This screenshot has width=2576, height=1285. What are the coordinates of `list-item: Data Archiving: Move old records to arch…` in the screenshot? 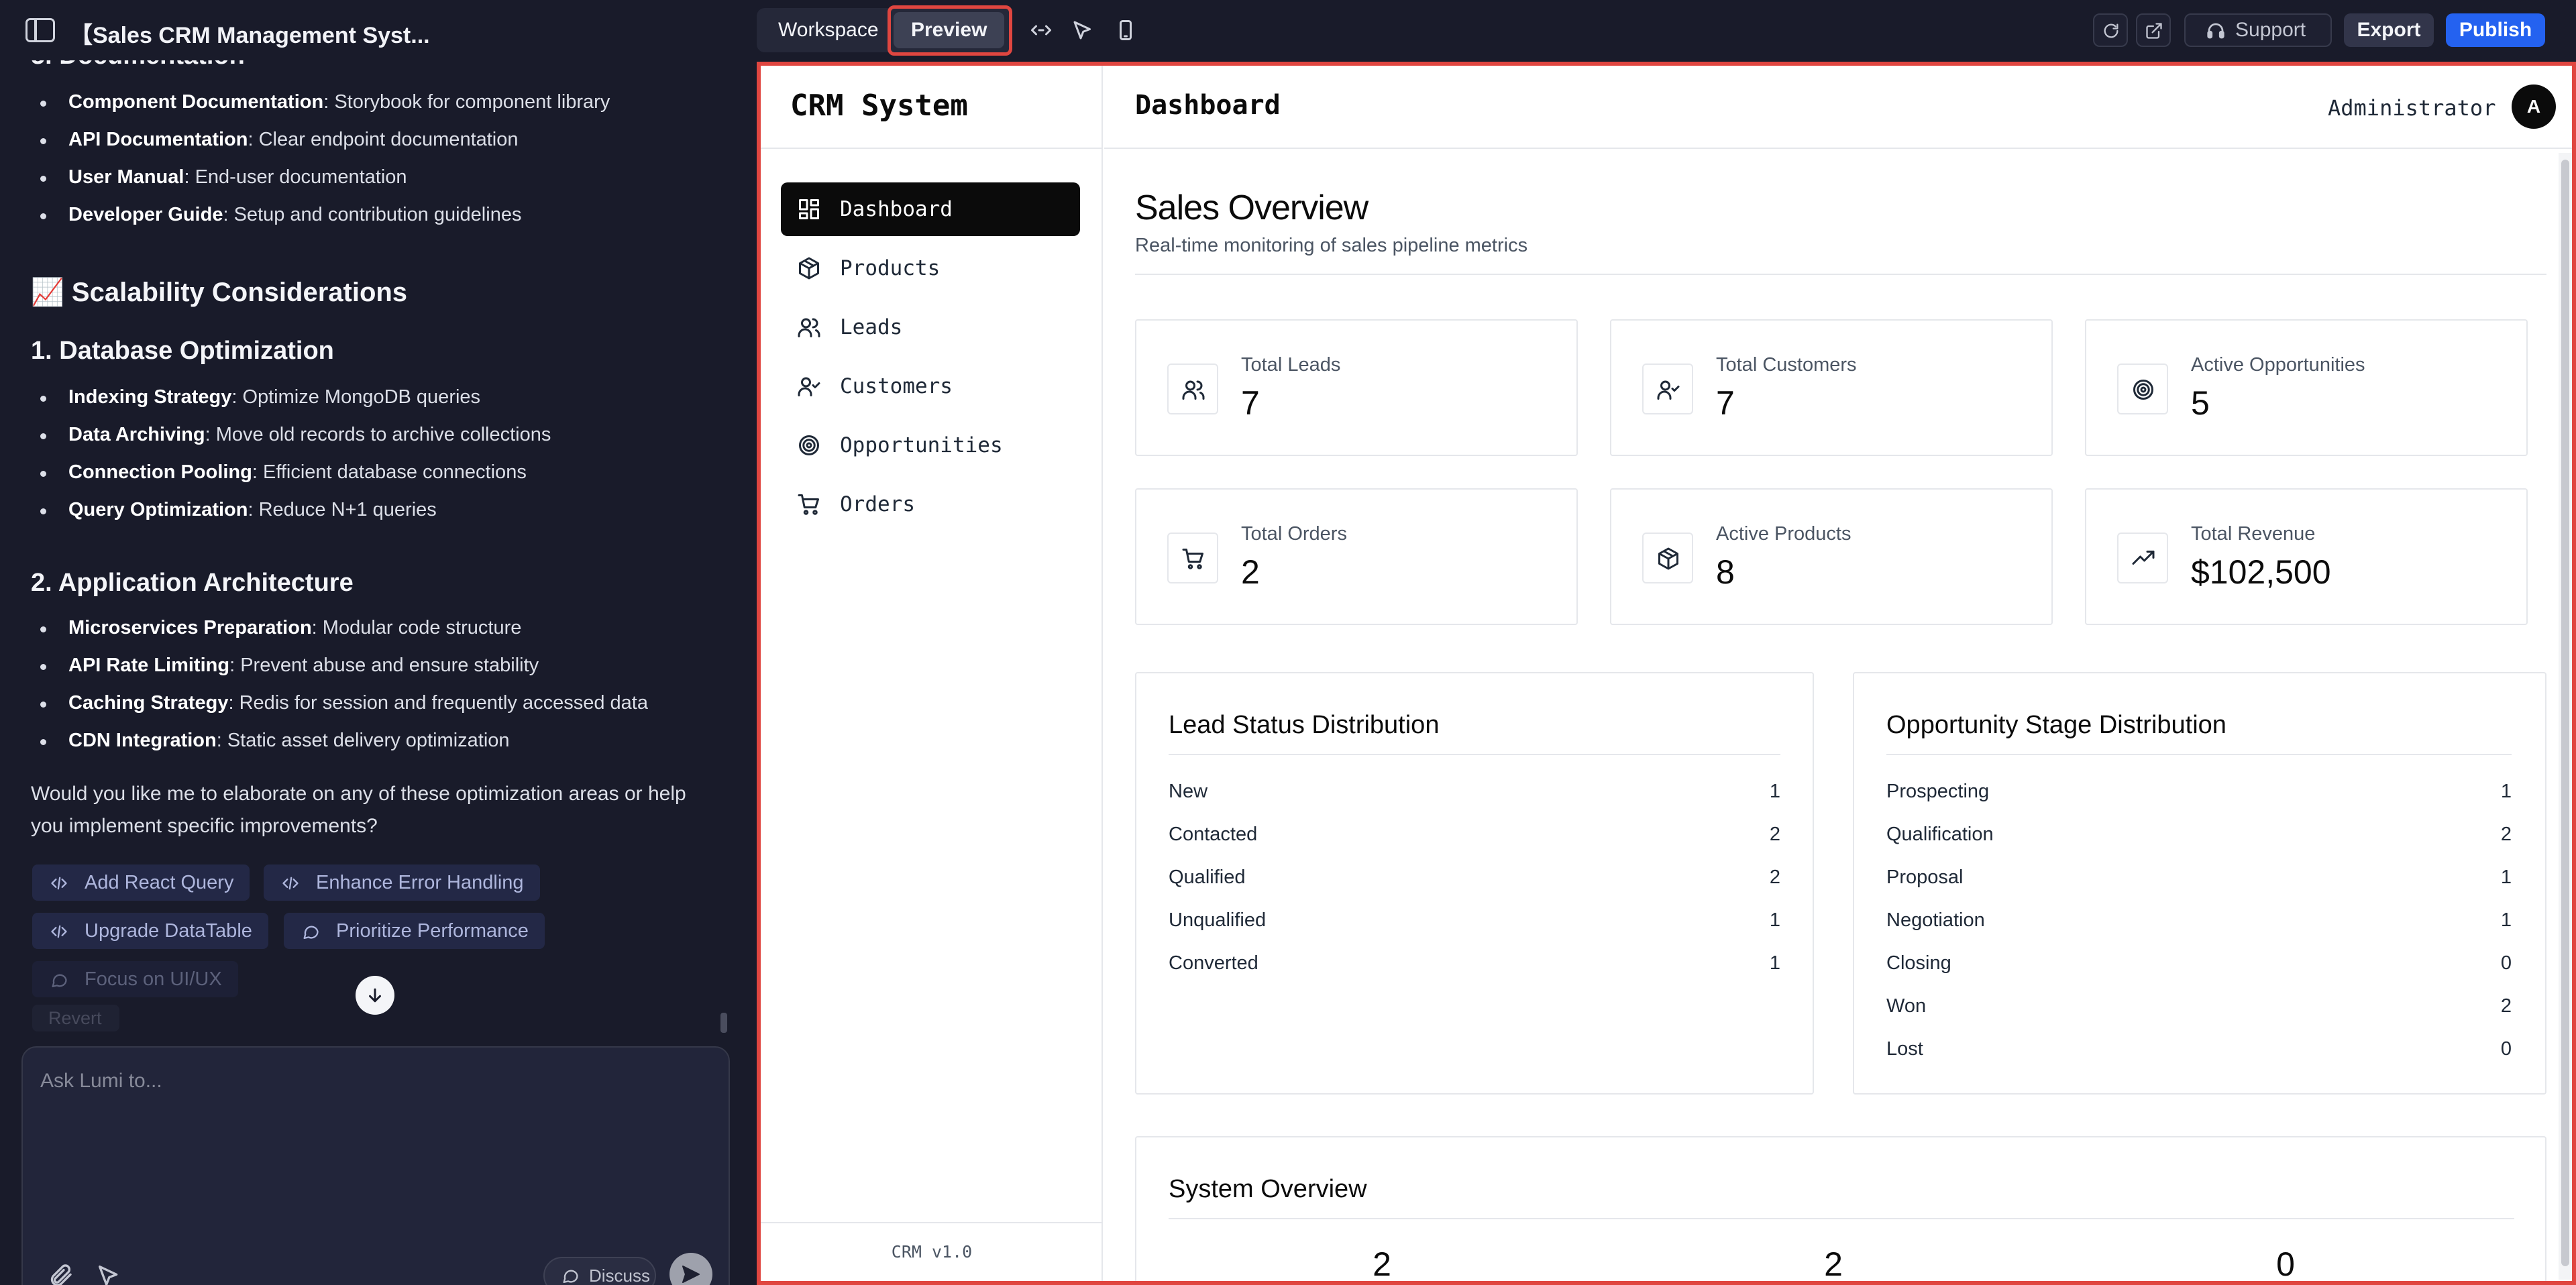 It's located at (295, 434).